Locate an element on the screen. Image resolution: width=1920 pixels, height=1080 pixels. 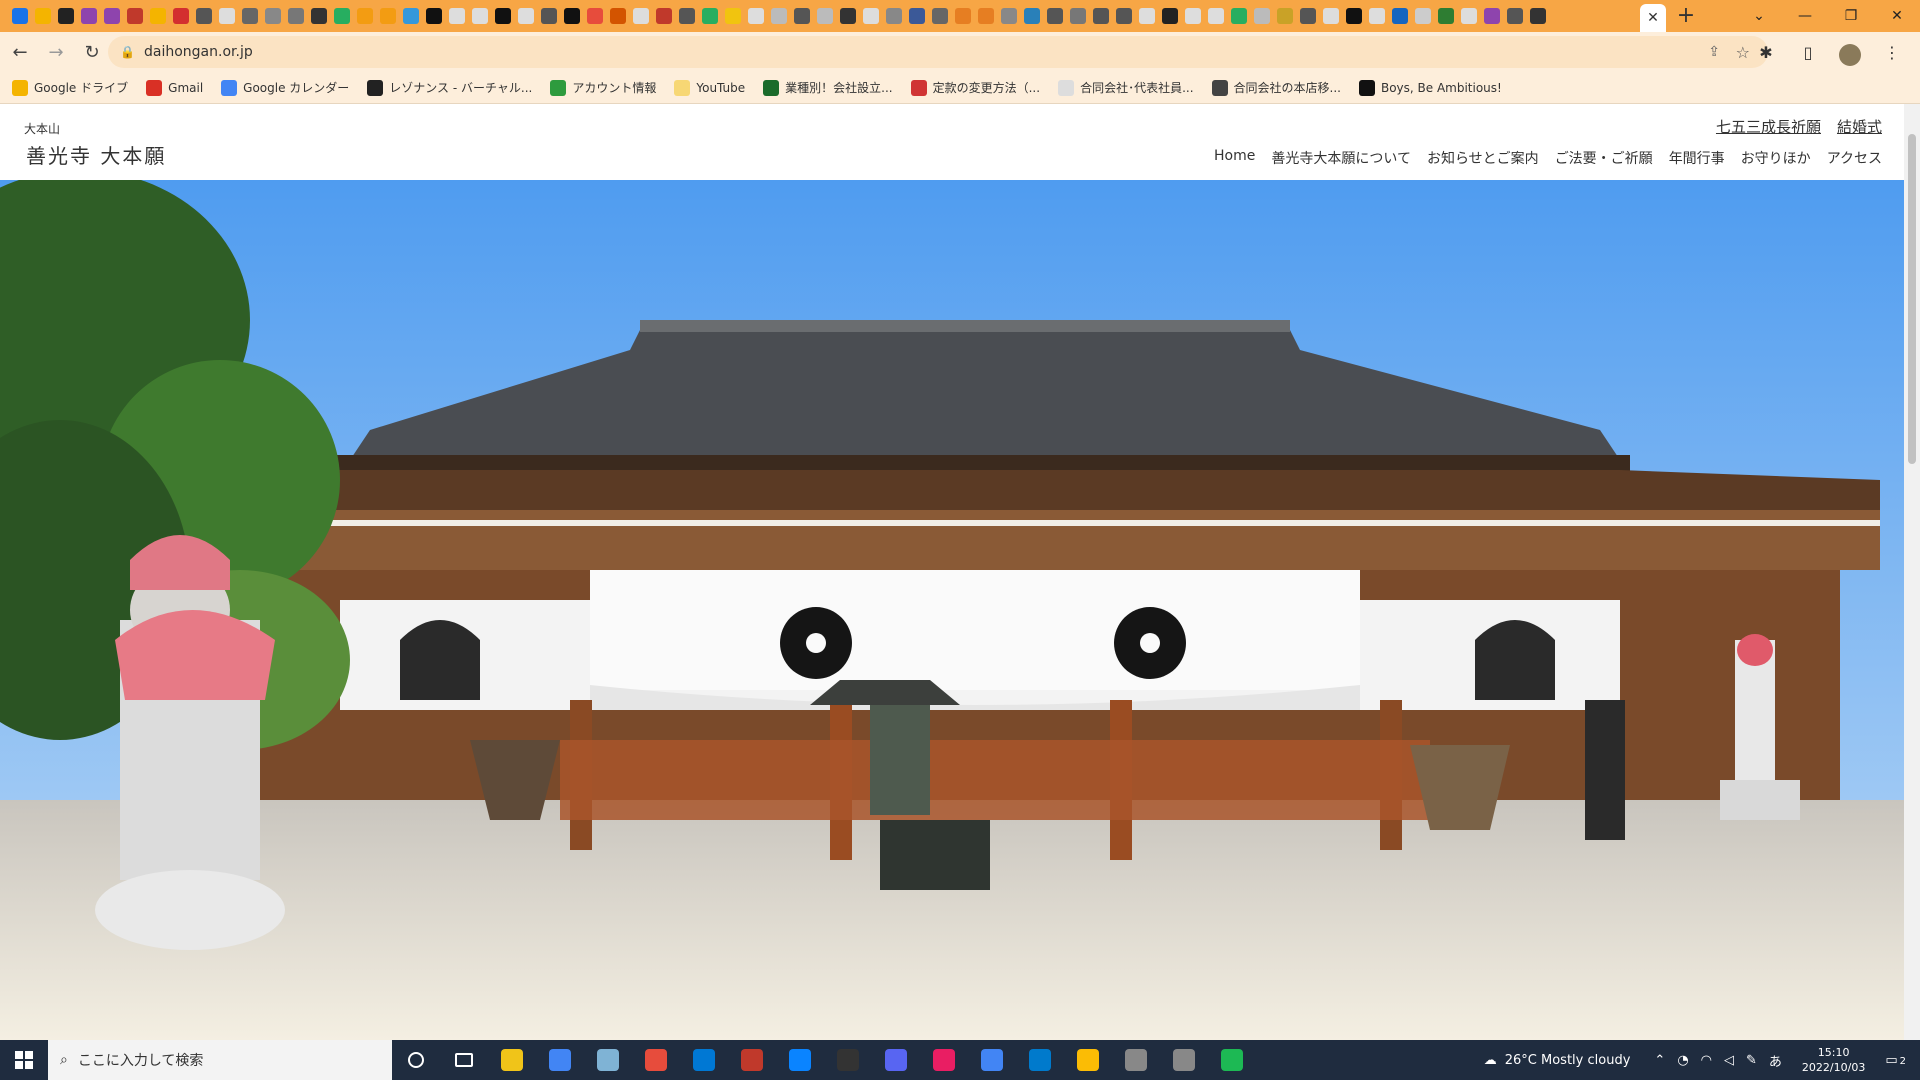
nav-item: お守りほか is located at coordinates (1776, 158).